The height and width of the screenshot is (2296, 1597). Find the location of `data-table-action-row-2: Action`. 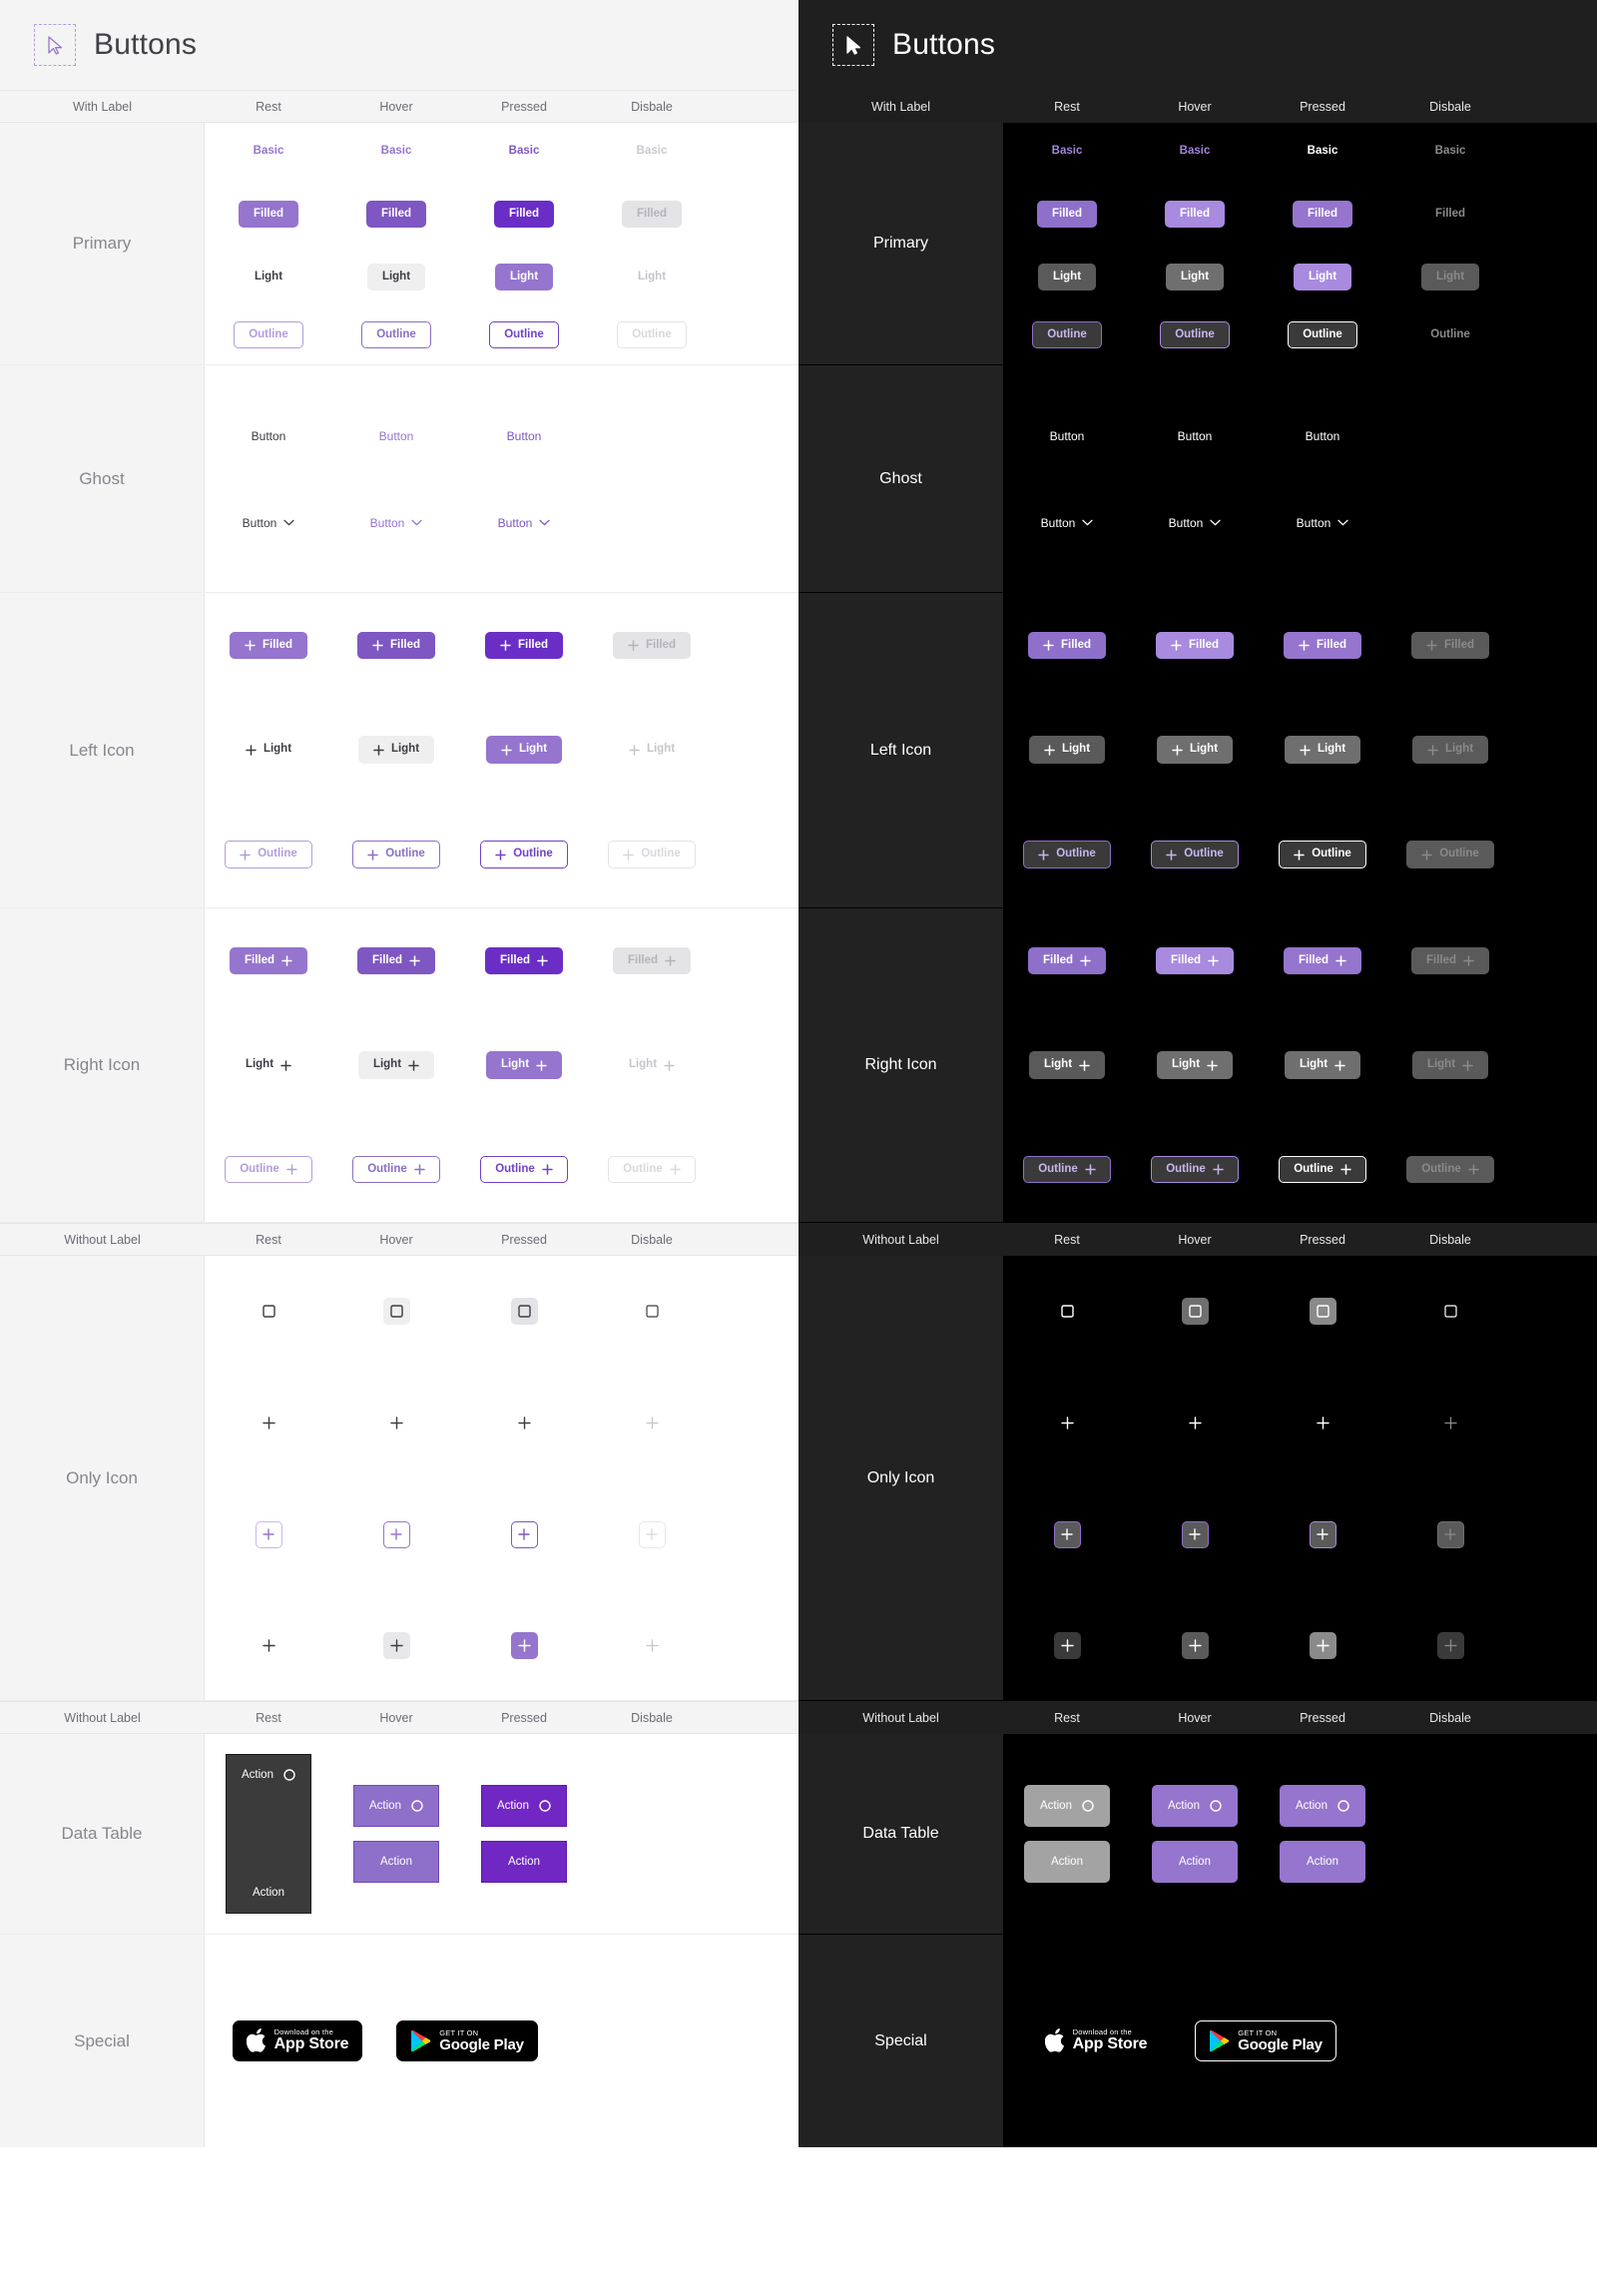

data-table-action-row-2: Action is located at coordinates (268, 1893).